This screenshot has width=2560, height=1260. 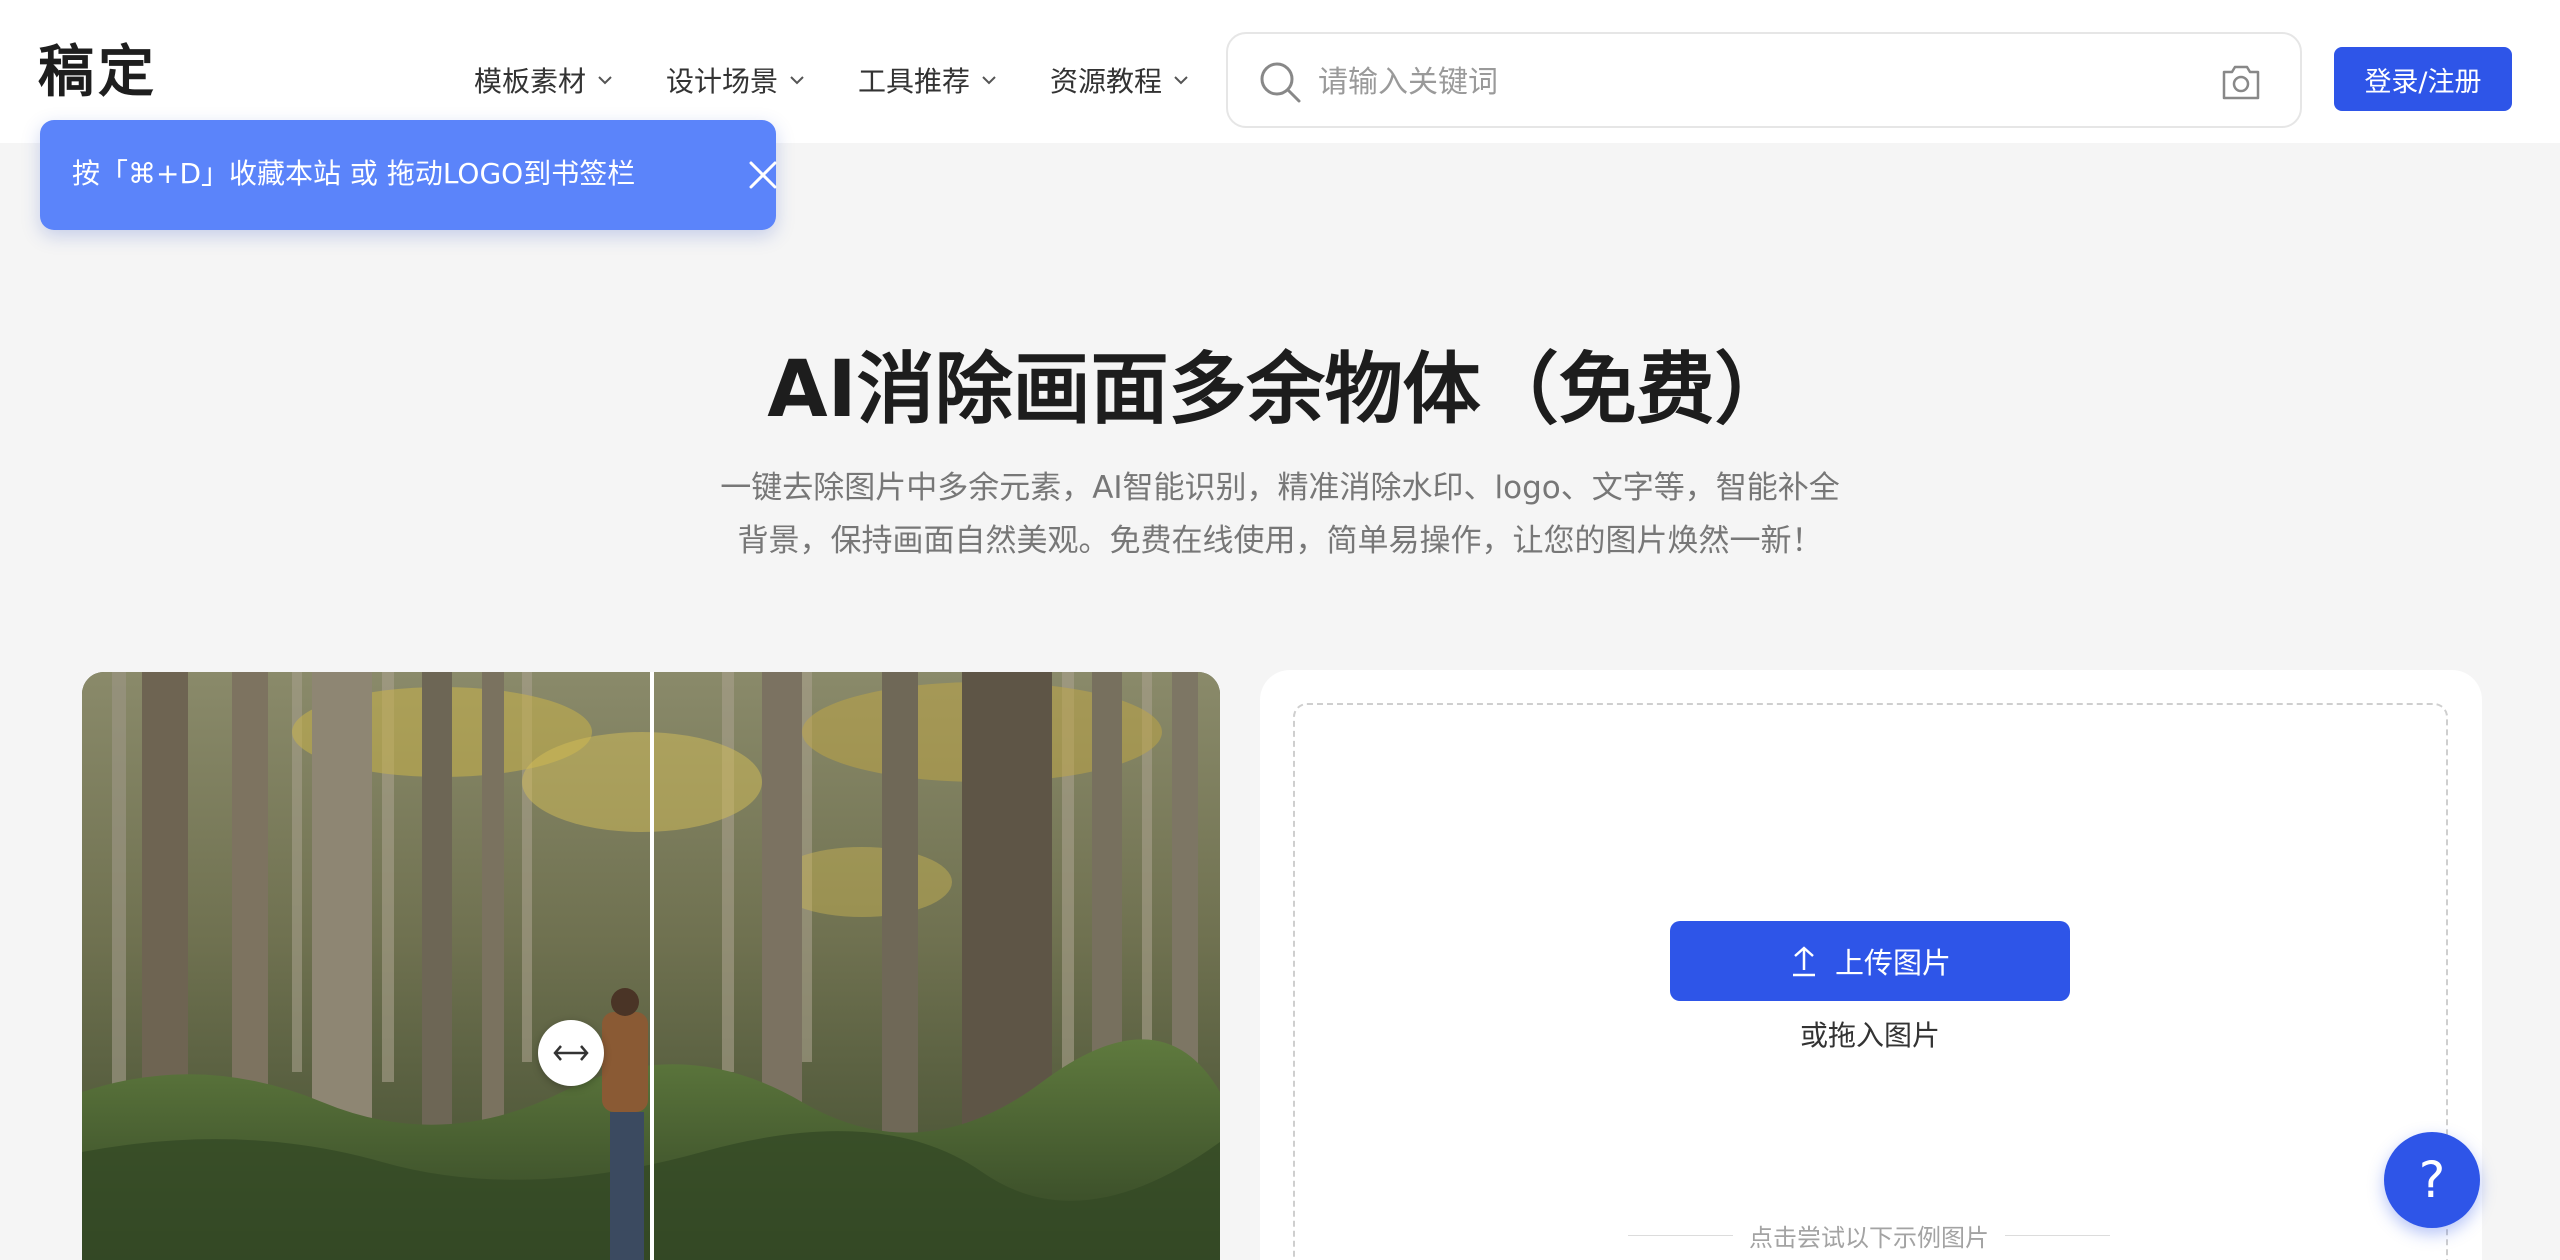 What do you see at coordinates (1869, 1237) in the screenshot?
I see `sample-images-label: 点击尝试以下示例图片` at bounding box center [1869, 1237].